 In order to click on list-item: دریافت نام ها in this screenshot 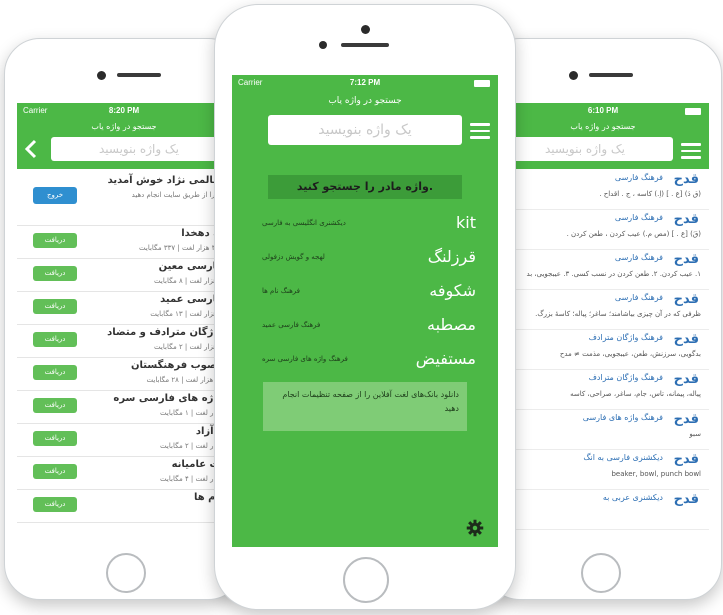, I will do `click(124, 506)`.